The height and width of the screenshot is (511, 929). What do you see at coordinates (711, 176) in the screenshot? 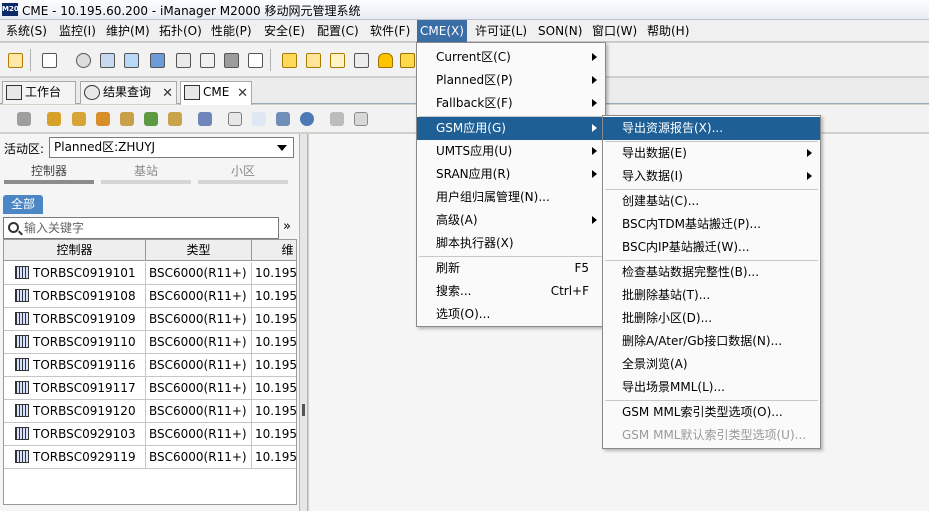
I see `menu-item-import-data: 导入数据(I)` at bounding box center [711, 176].